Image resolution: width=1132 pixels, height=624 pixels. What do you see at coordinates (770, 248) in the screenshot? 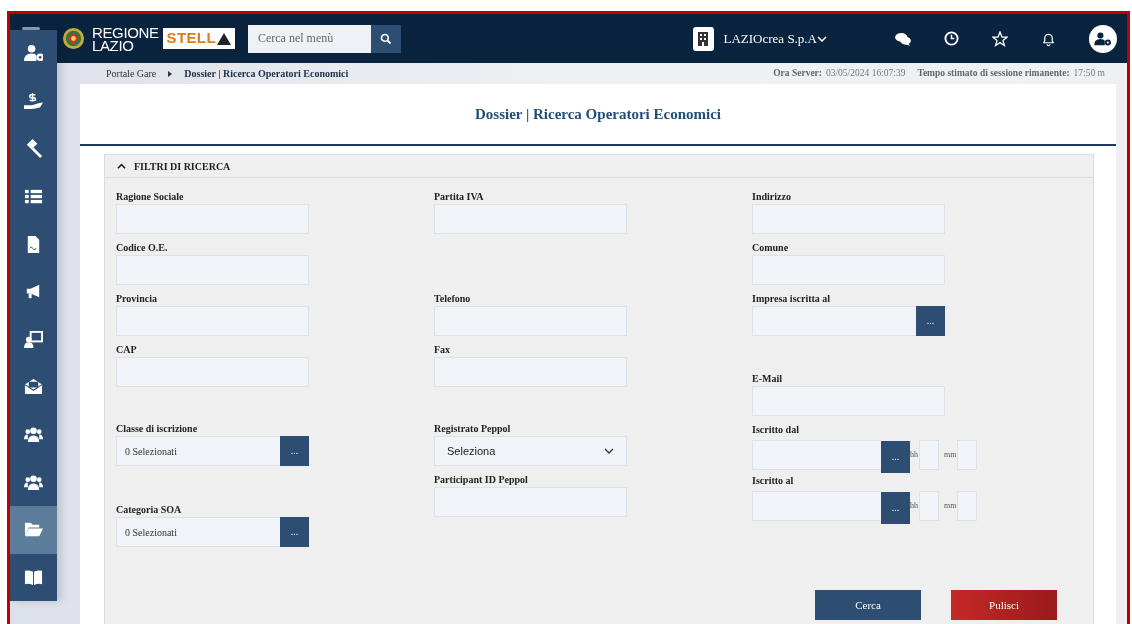
I see `field-label: Comune` at bounding box center [770, 248].